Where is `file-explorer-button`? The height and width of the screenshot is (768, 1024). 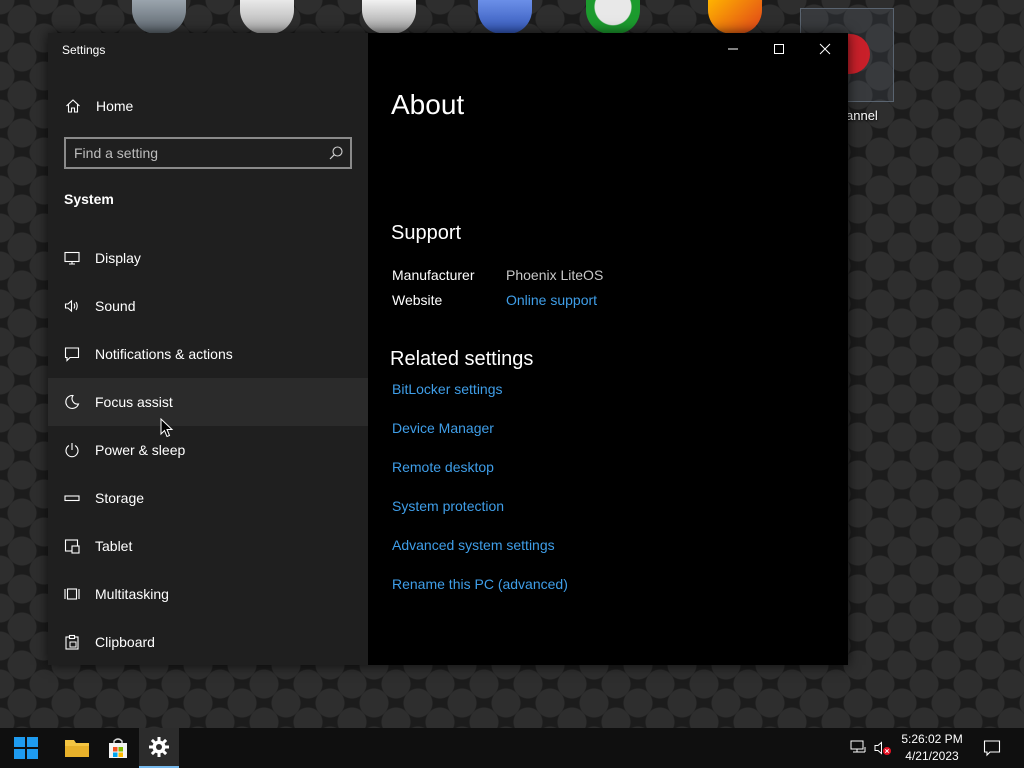 file-explorer-button is located at coordinates (77, 748).